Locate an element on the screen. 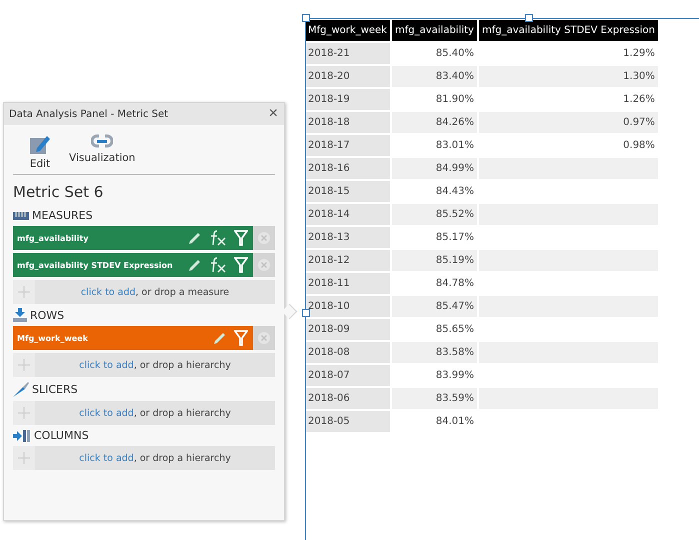 The image size is (699, 540). table-cell: 0.98% is located at coordinates (639, 145).